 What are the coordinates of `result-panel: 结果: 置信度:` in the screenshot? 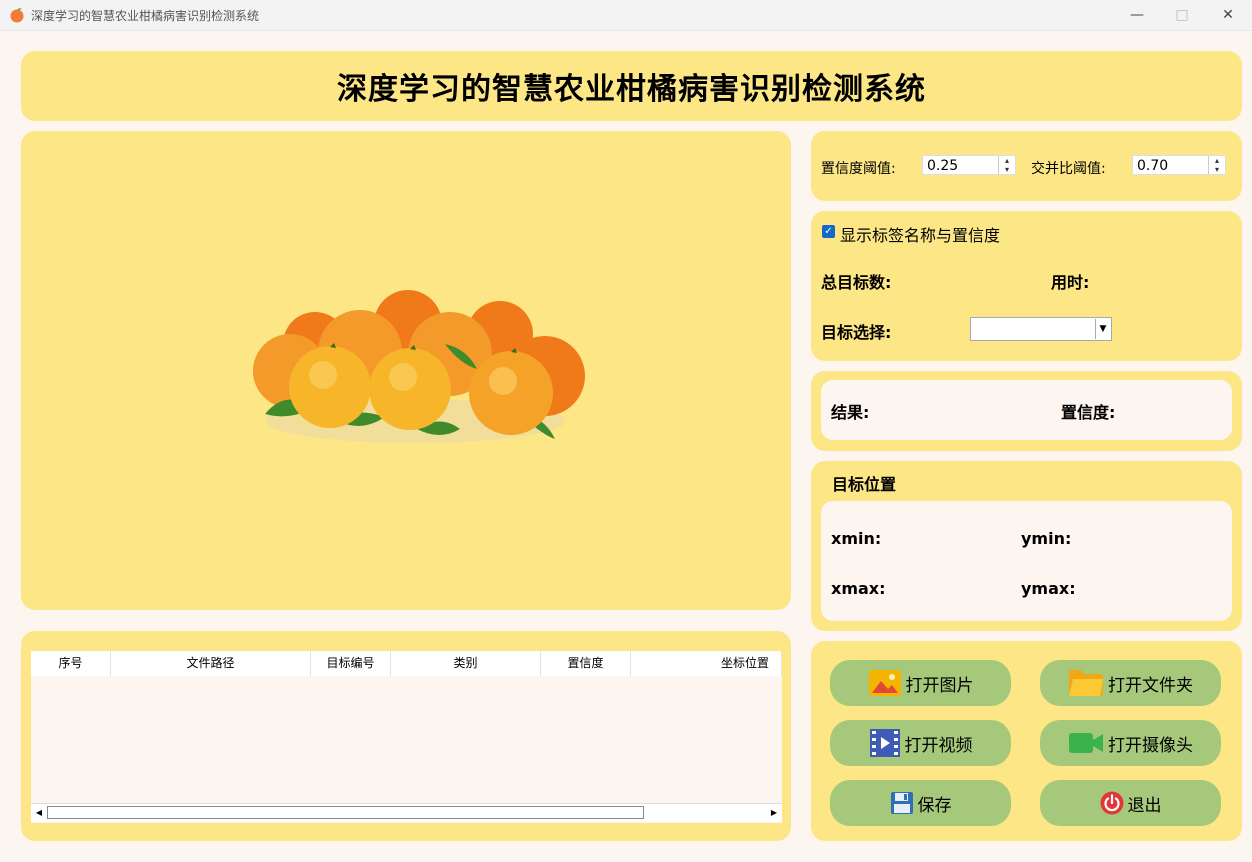 It's located at (1026, 411).